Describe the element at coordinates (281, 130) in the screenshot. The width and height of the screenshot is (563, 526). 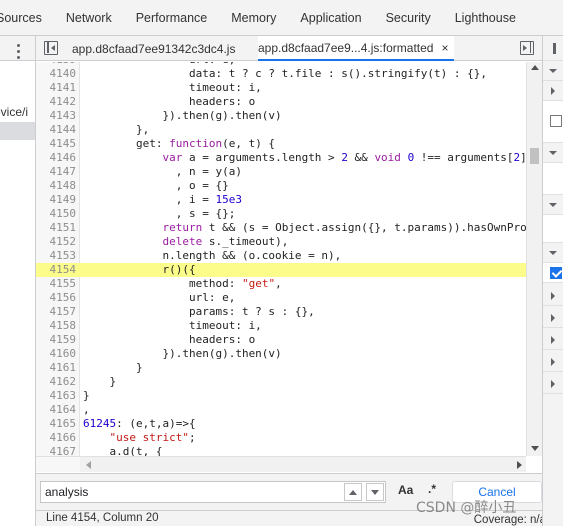
I see `code-line: 4144 },` at that location.